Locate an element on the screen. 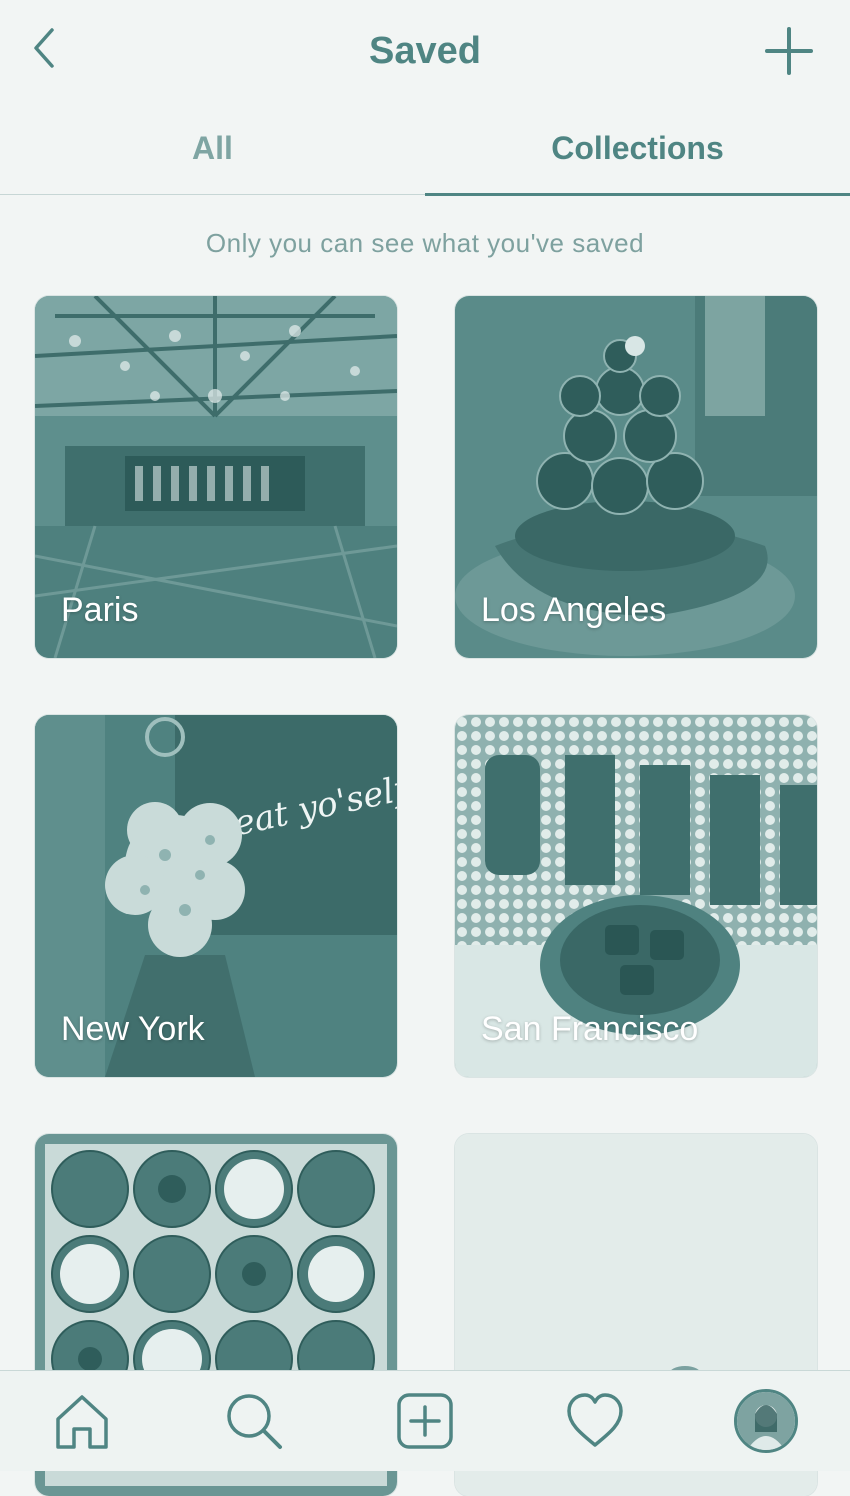  collection-card-new-york: Treat yo'self New York is located at coordinates (216, 896).